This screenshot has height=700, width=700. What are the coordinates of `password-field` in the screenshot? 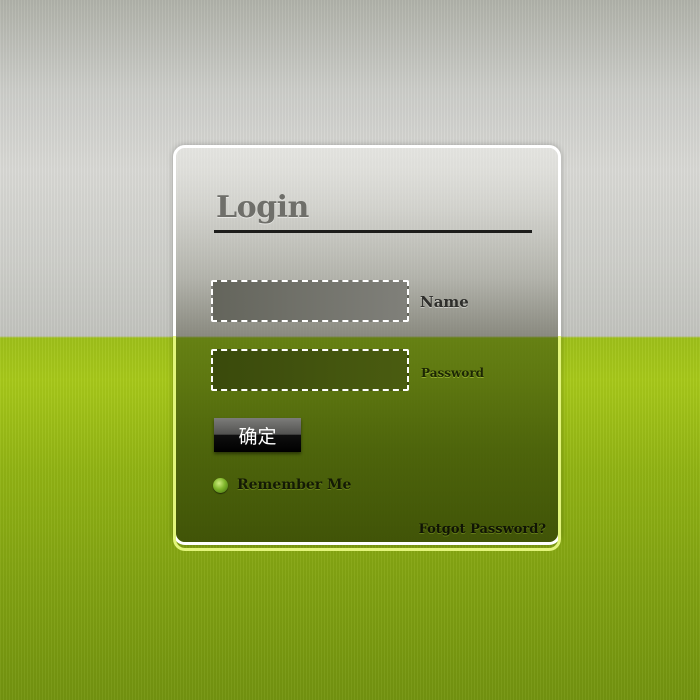 It's located at (310, 370).